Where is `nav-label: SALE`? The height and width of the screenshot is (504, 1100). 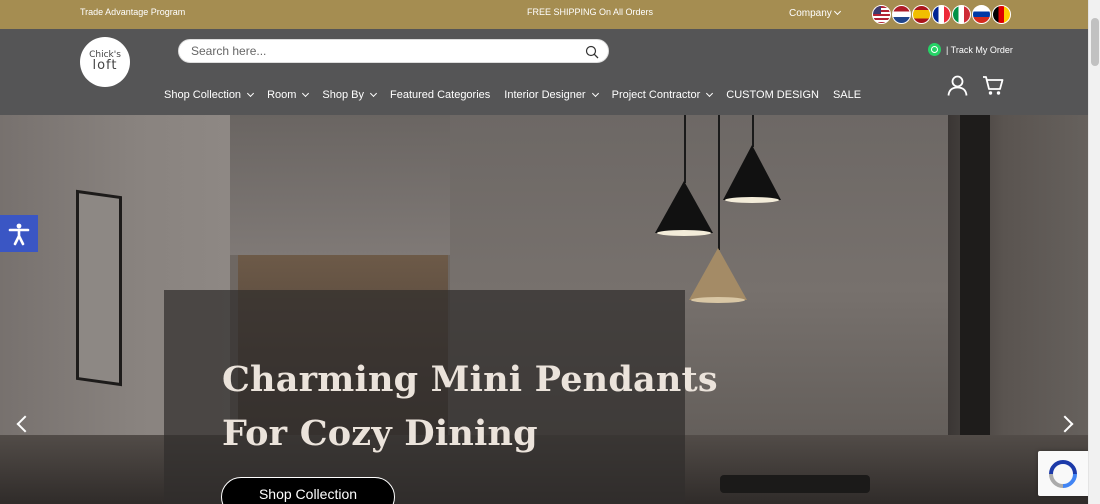 nav-label: SALE is located at coordinates (847, 95).